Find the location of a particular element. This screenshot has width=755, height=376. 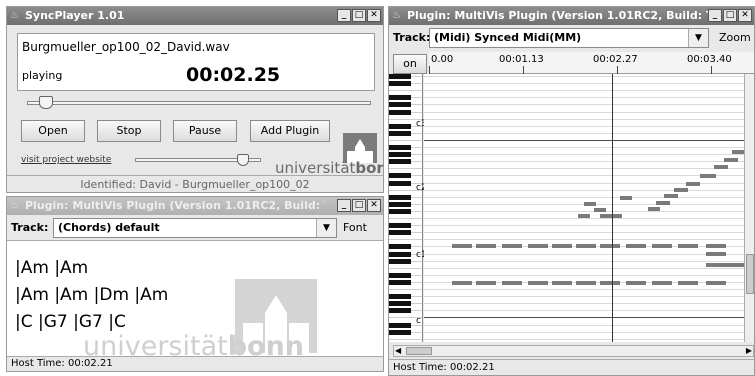

chord-line: |C |G7 |G7 |C is located at coordinates (70, 322).